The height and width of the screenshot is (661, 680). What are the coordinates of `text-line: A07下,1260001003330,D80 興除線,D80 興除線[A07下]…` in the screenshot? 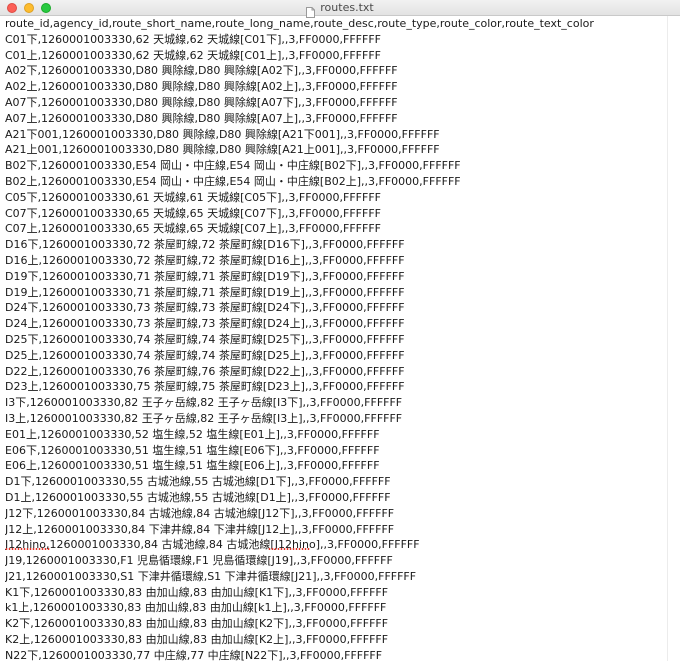 It's located at (201, 102).